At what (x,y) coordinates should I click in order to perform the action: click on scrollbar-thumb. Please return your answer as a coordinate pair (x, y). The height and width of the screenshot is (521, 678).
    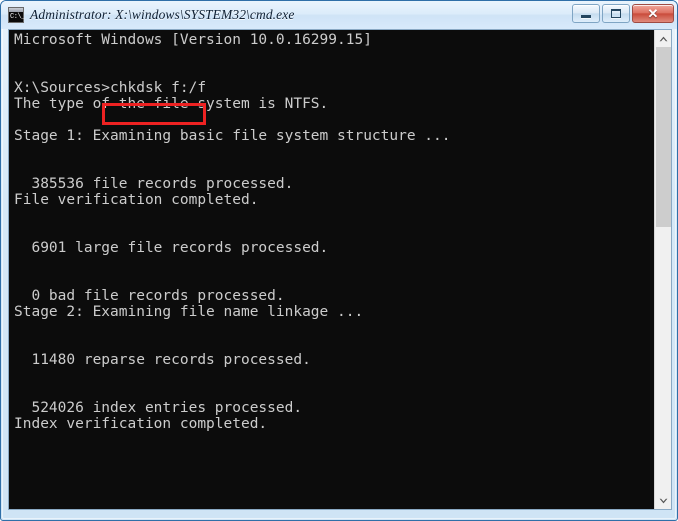
    Looking at the image, I should click on (663, 137).